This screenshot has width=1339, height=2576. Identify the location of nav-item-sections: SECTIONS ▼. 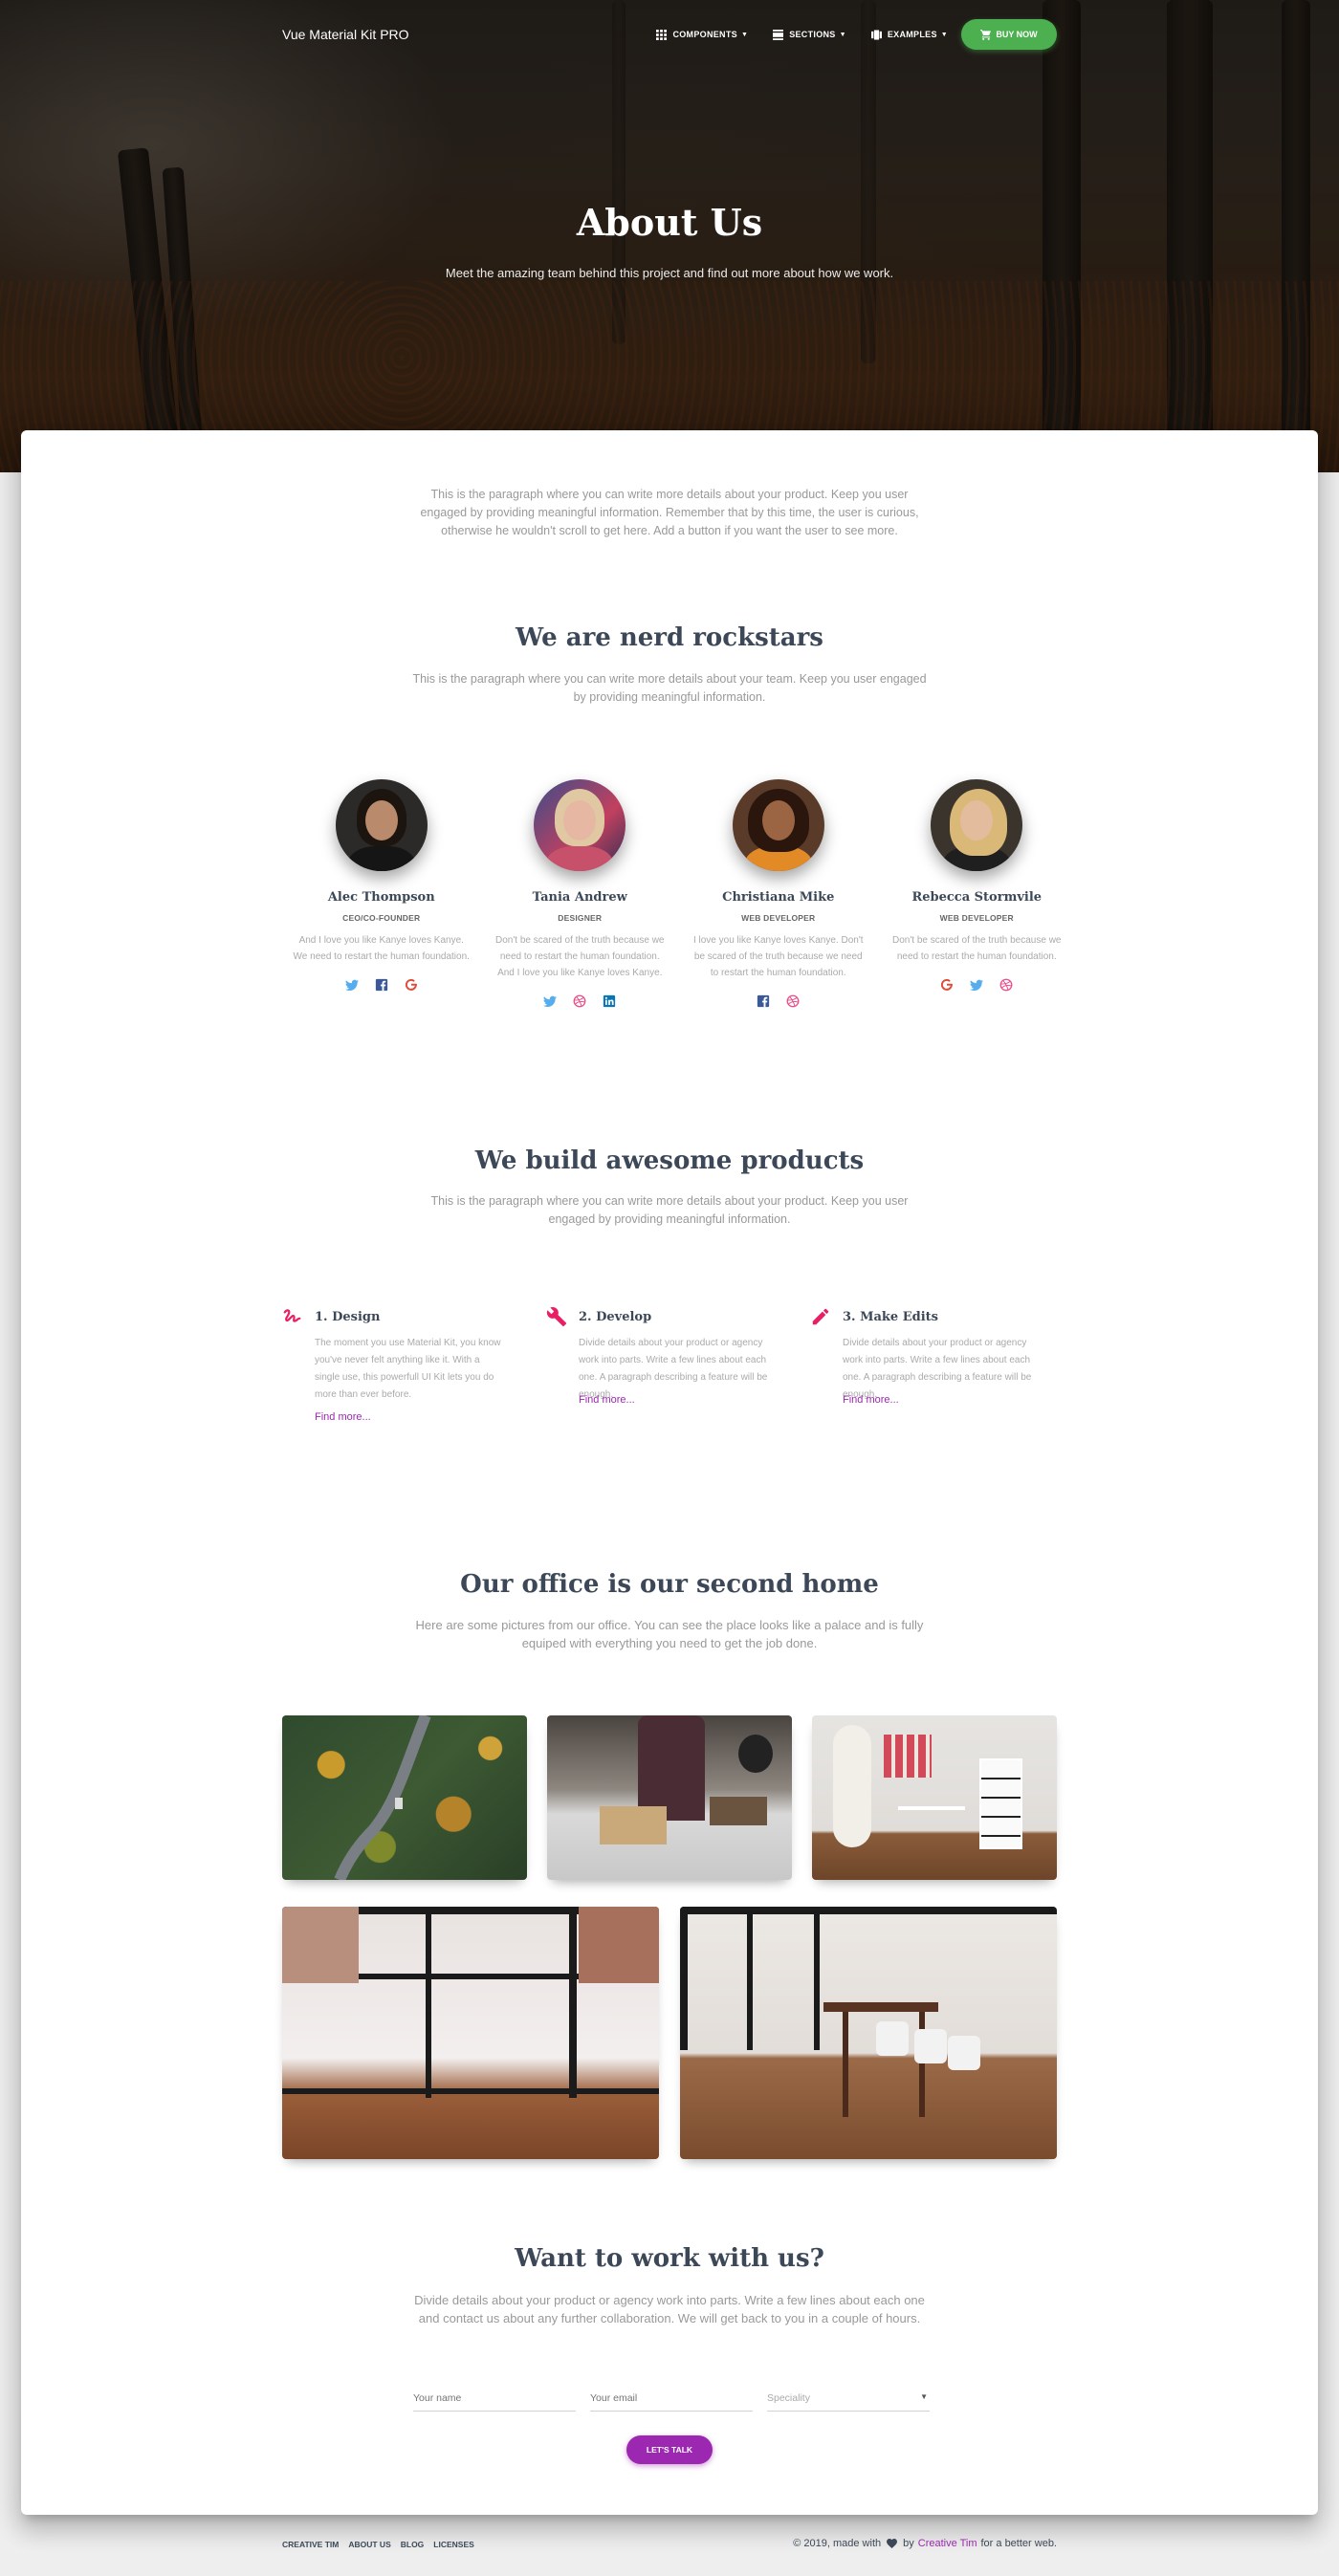
(809, 34).